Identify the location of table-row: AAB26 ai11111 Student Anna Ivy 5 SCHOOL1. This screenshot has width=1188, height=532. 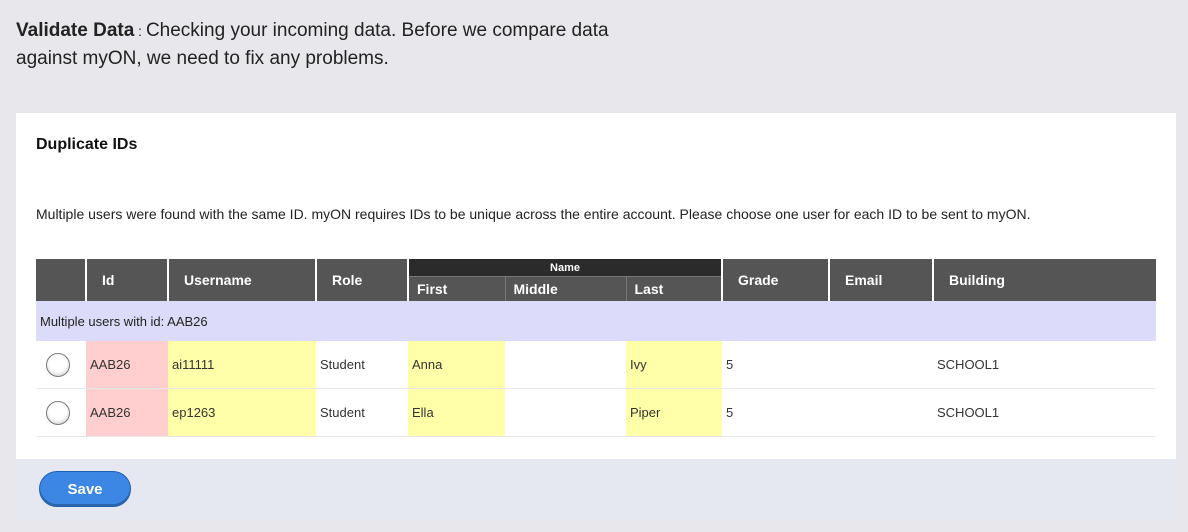
(596, 365).